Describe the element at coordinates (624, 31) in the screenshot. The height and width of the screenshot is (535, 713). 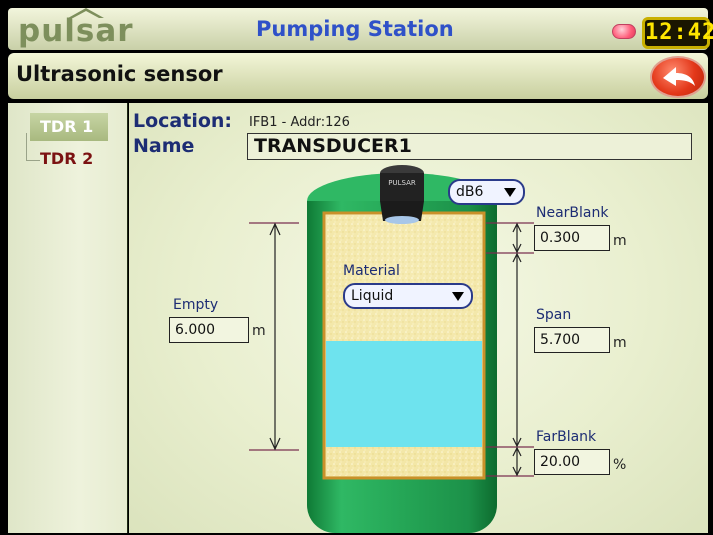
I see `alarm-led-icon` at that location.